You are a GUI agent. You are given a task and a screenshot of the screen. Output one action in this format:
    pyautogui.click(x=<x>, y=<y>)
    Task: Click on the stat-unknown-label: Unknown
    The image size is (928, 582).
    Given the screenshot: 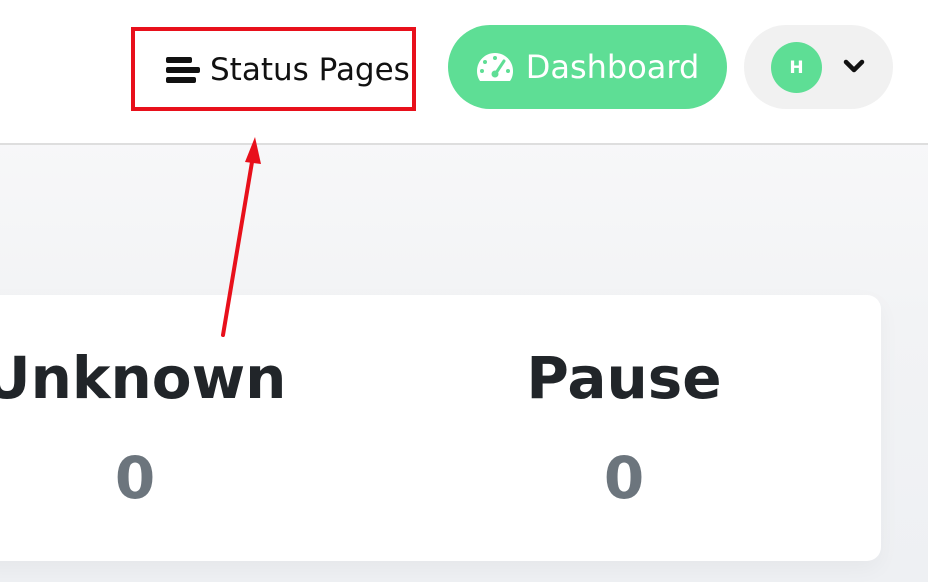 What is the action you would take?
    pyautogui.click(x=143, y=378)
    